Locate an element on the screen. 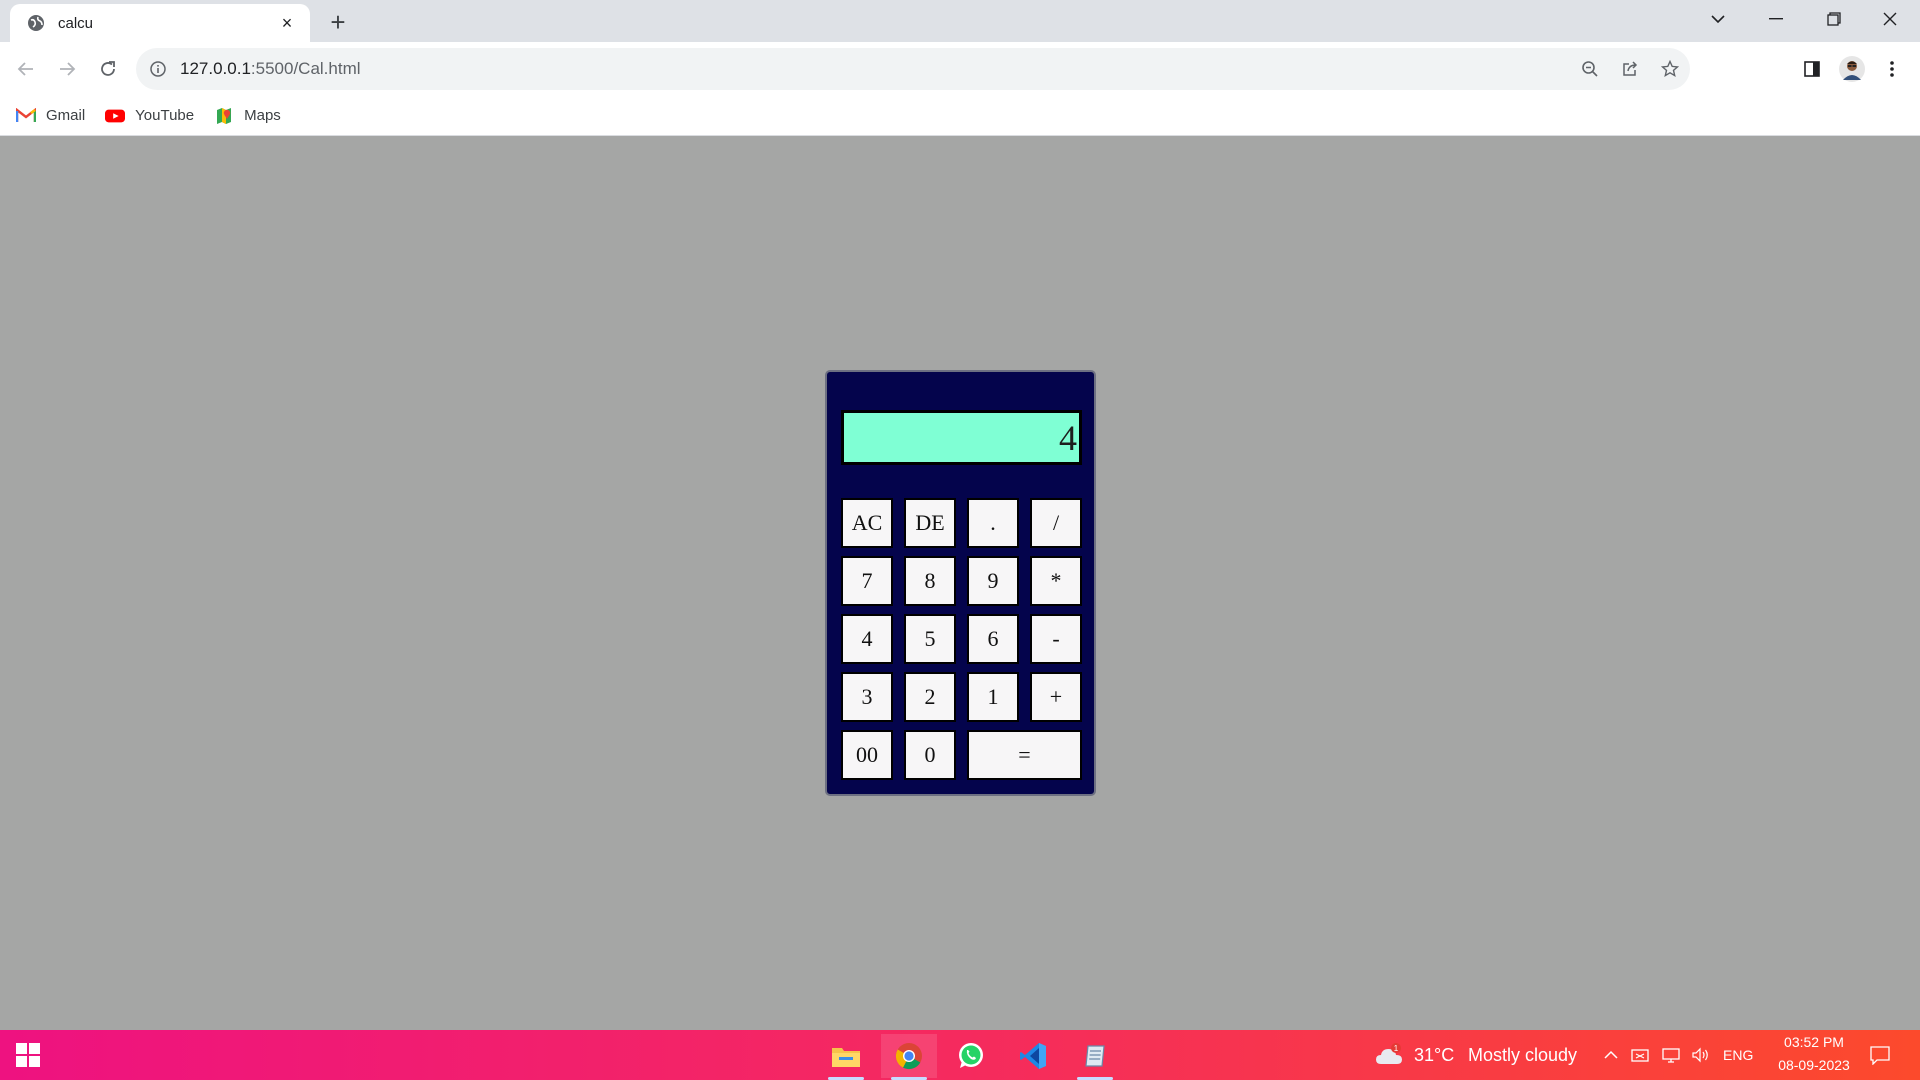 The image size is (1920, 1080). volume-icon is located at coordinates (1701, 1055).